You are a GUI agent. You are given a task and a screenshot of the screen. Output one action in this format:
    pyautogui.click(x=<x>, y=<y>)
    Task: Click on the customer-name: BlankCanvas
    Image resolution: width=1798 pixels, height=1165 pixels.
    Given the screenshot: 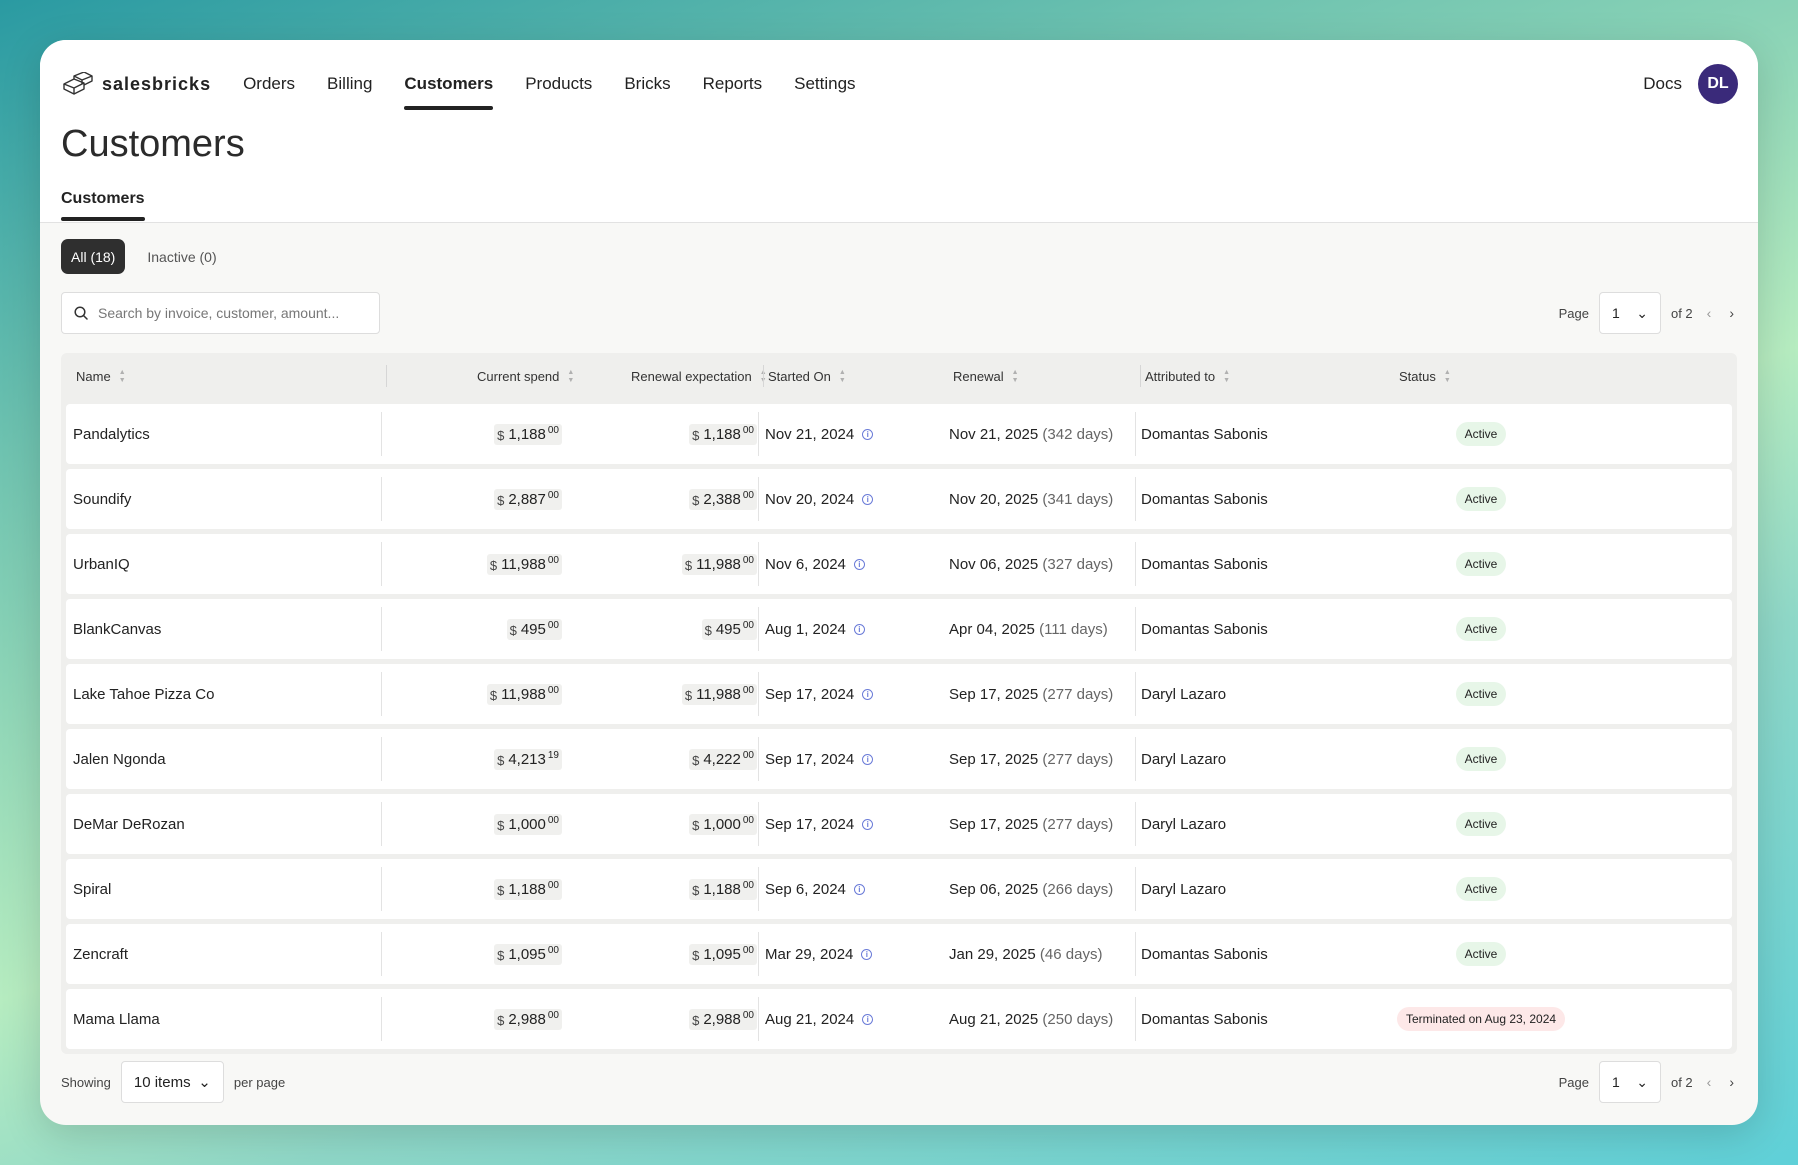 What is the action you would take?
    pyautogui.click(x=117, y=629)
    